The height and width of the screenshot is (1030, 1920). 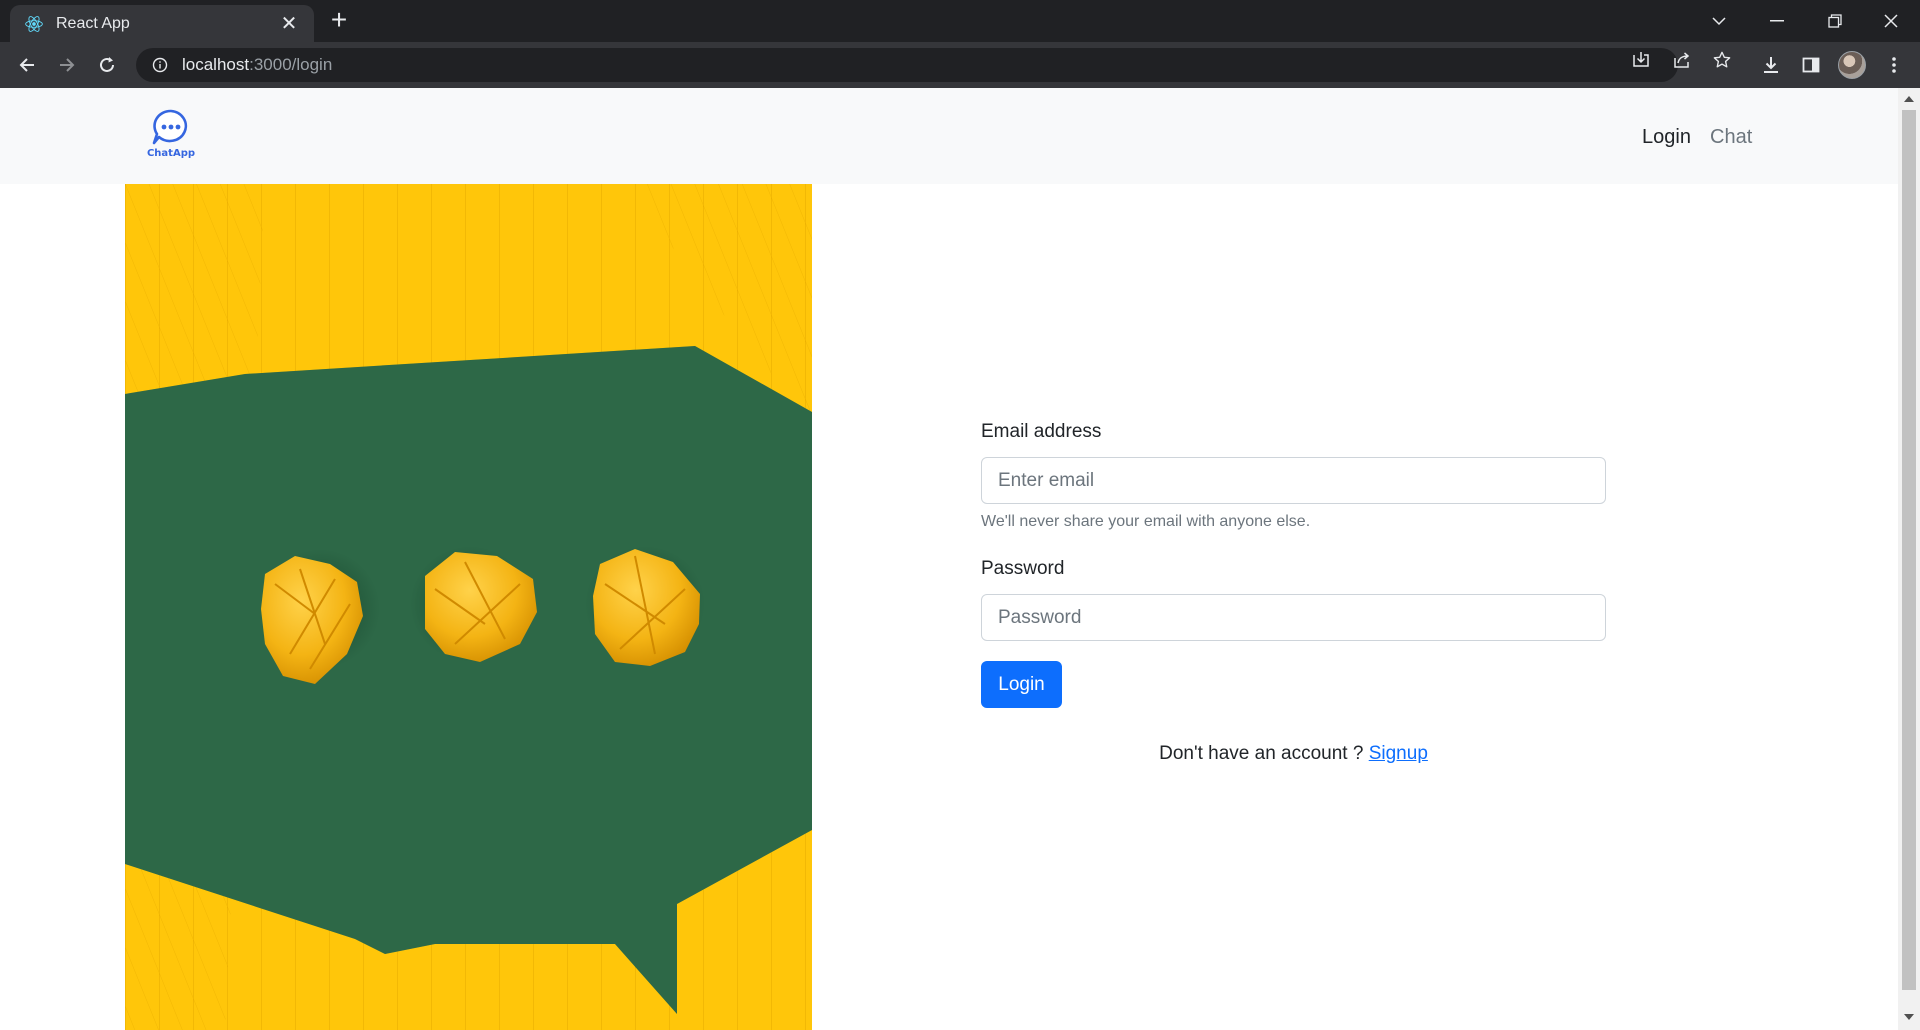 What do you see at coordinates (34, 24) in the screenshot?
I see `react-icon` at bounding box center [34, 24].